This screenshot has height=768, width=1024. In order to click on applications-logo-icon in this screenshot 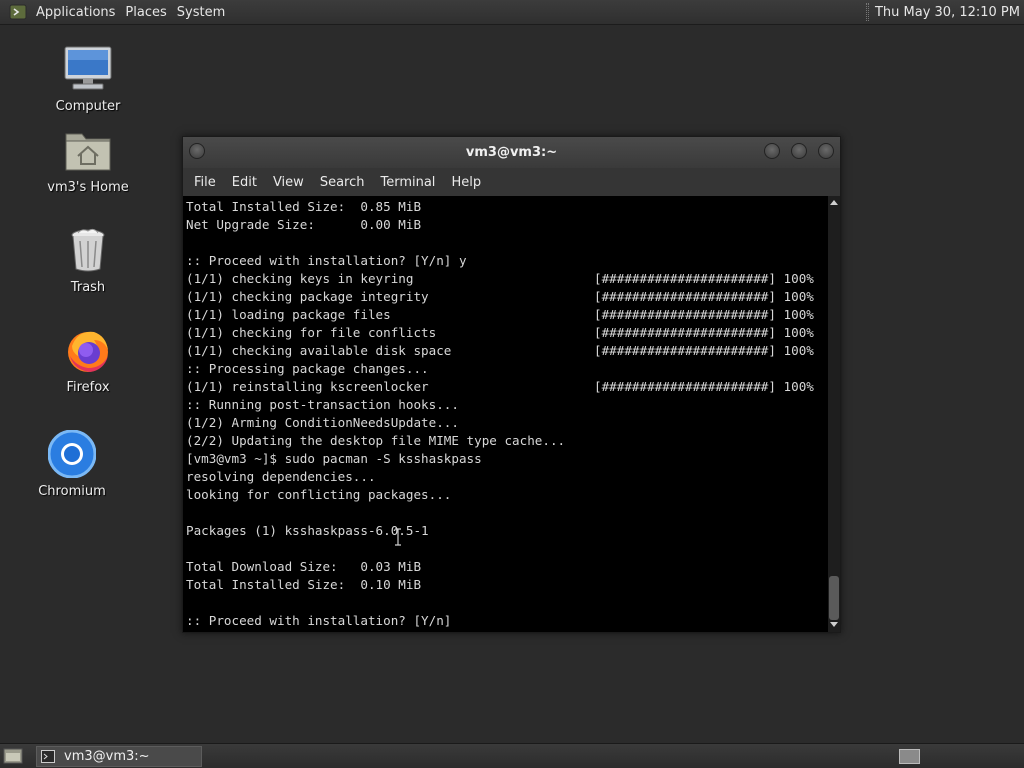, I will do `click(18, 12)`.